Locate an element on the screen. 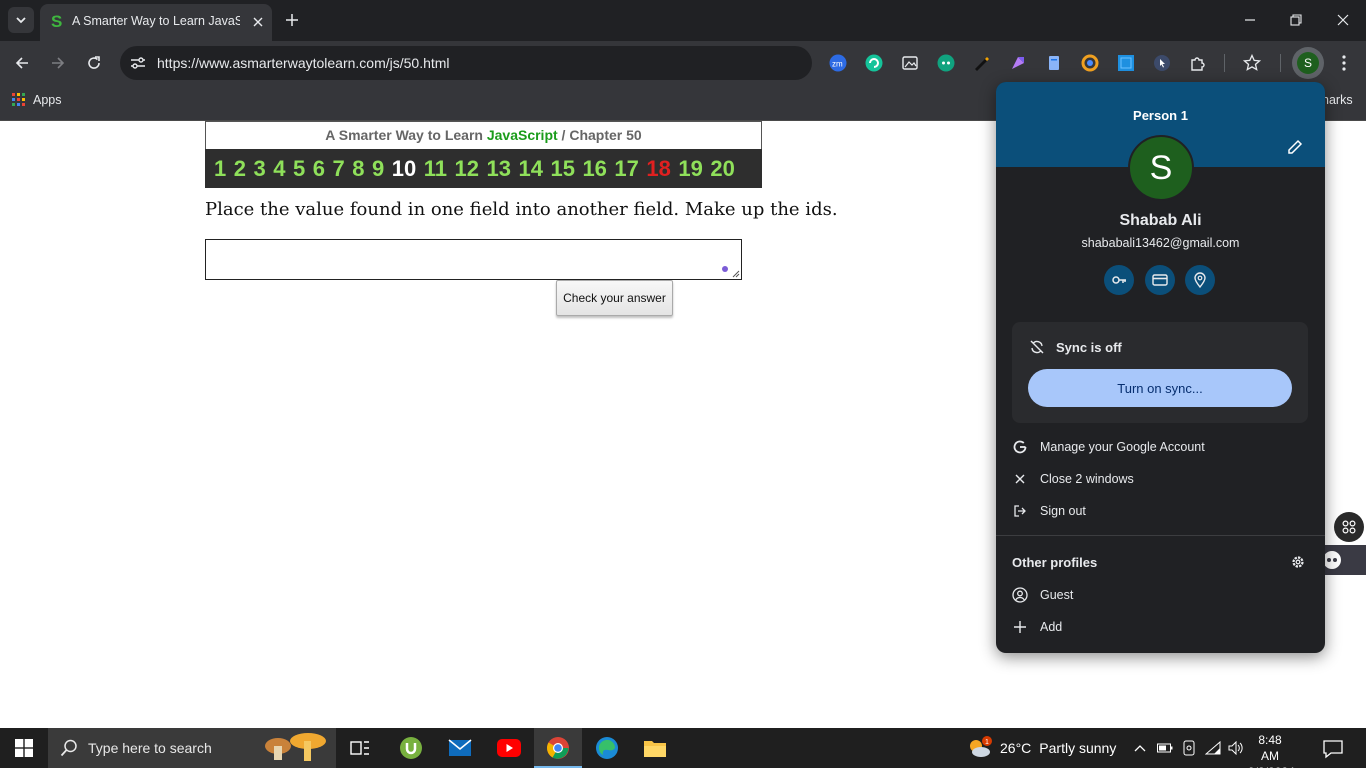 This screenshot has width=1366, height=780. chapter-link-10: 10 is located at coordinates (404, 169).